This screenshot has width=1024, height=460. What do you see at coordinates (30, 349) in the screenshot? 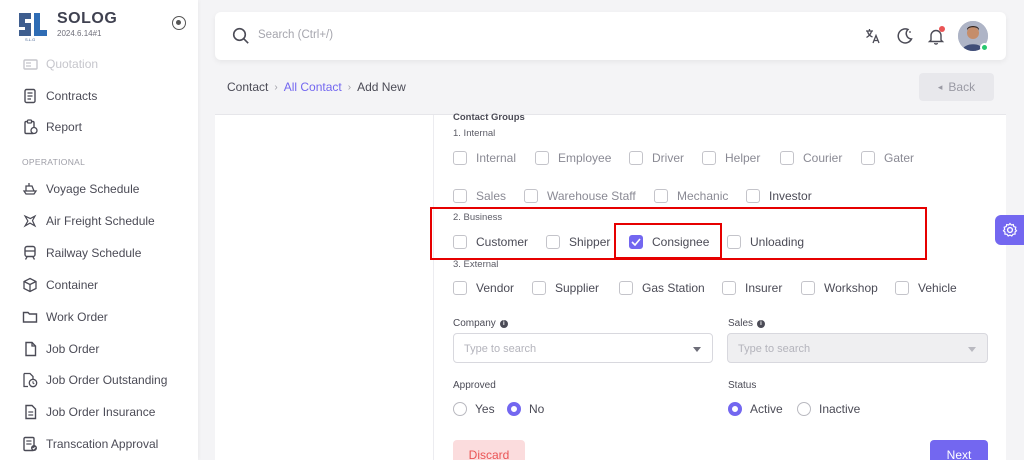
I see `file-icon` at bounding box center [30, 349].